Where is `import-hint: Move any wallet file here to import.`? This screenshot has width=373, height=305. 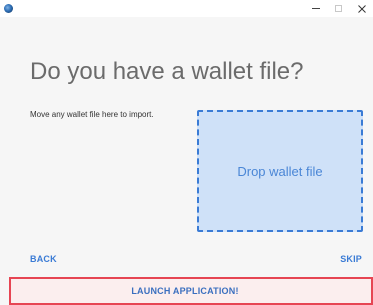
import-hint: Move any wallet file here to import. is located at coordinates (92, 114).